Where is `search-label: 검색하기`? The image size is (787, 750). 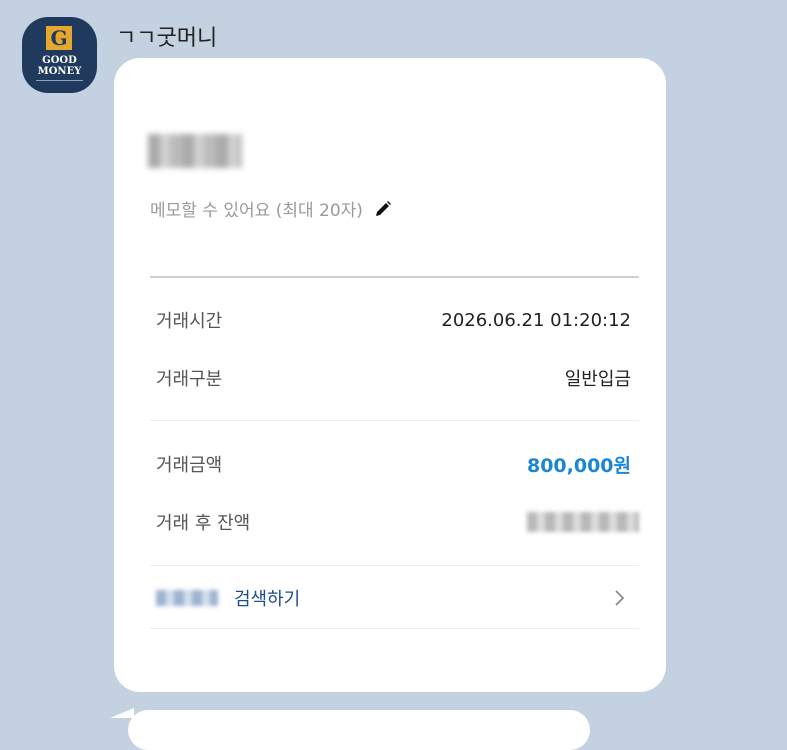 search-label: 검색하기 is located at coordinates (267, 599).